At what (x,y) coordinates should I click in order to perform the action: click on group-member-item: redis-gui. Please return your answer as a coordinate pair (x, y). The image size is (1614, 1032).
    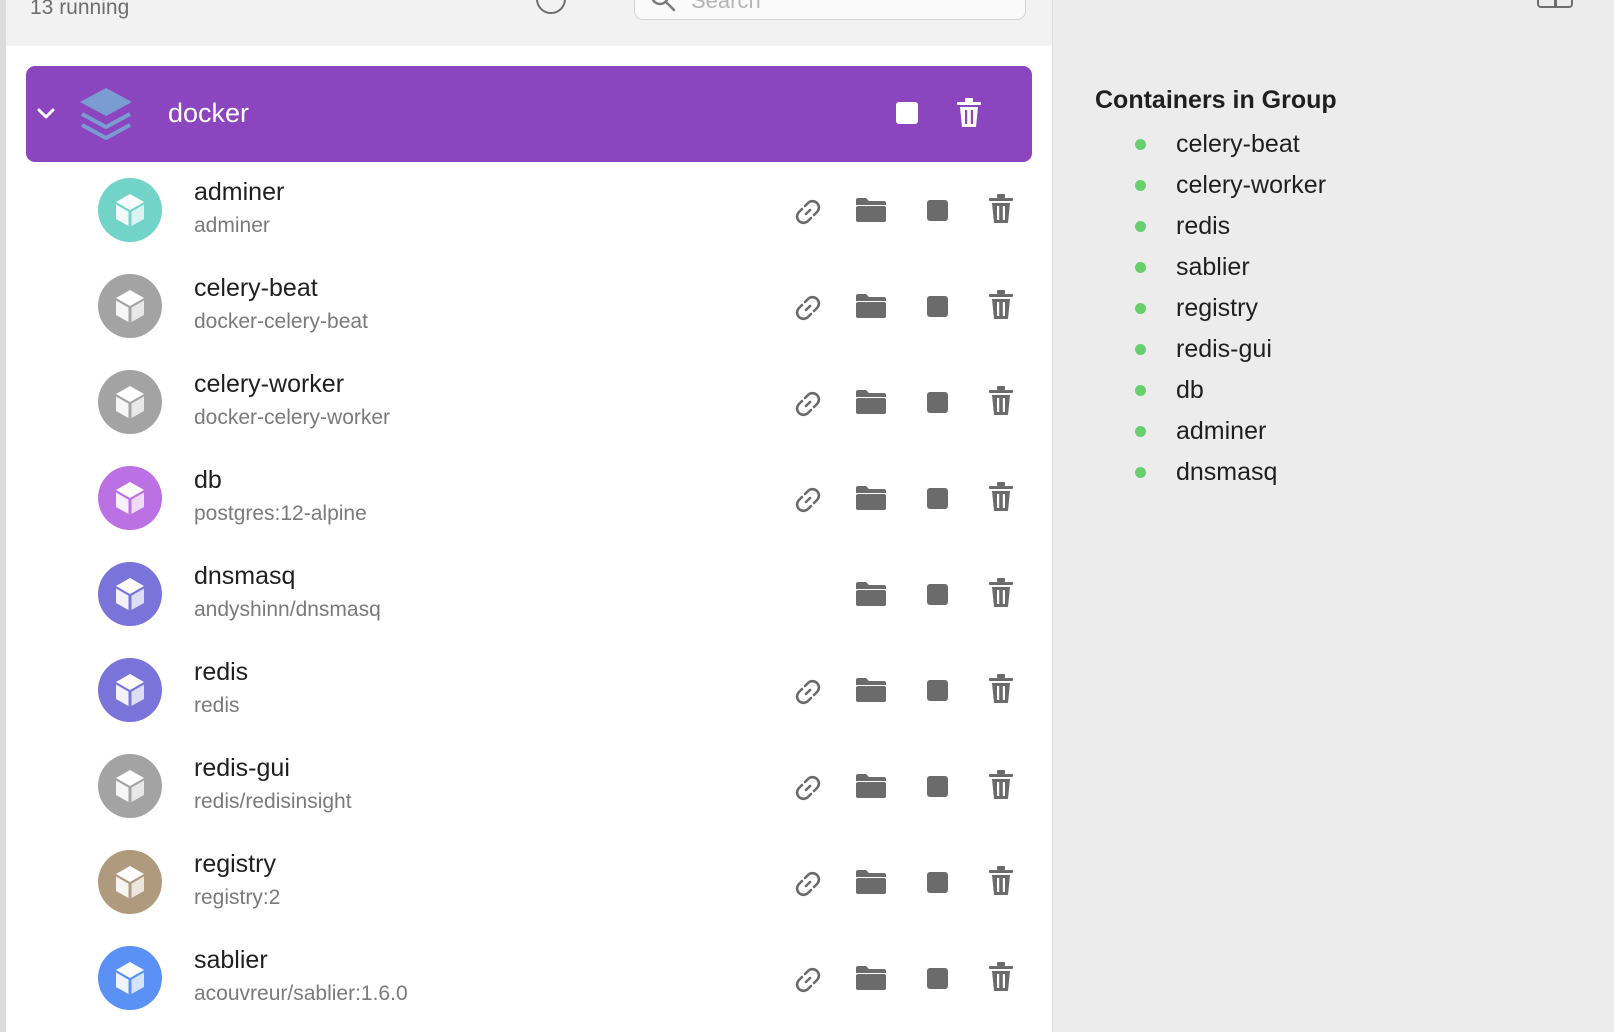
    Looking at the image, I should click on (1230, 349).